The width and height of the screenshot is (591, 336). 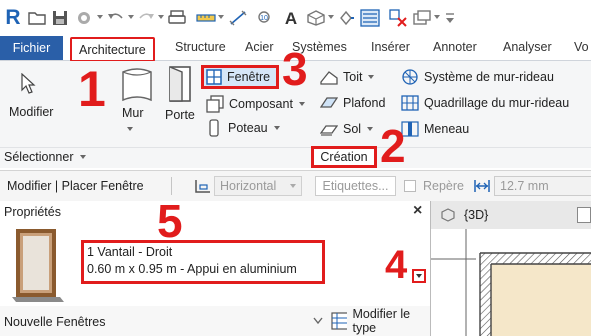 What do you see at coordinates (28, 84) in the screenshot?
I see `cursor-arrow-icon` at bounding box center [28, 84].